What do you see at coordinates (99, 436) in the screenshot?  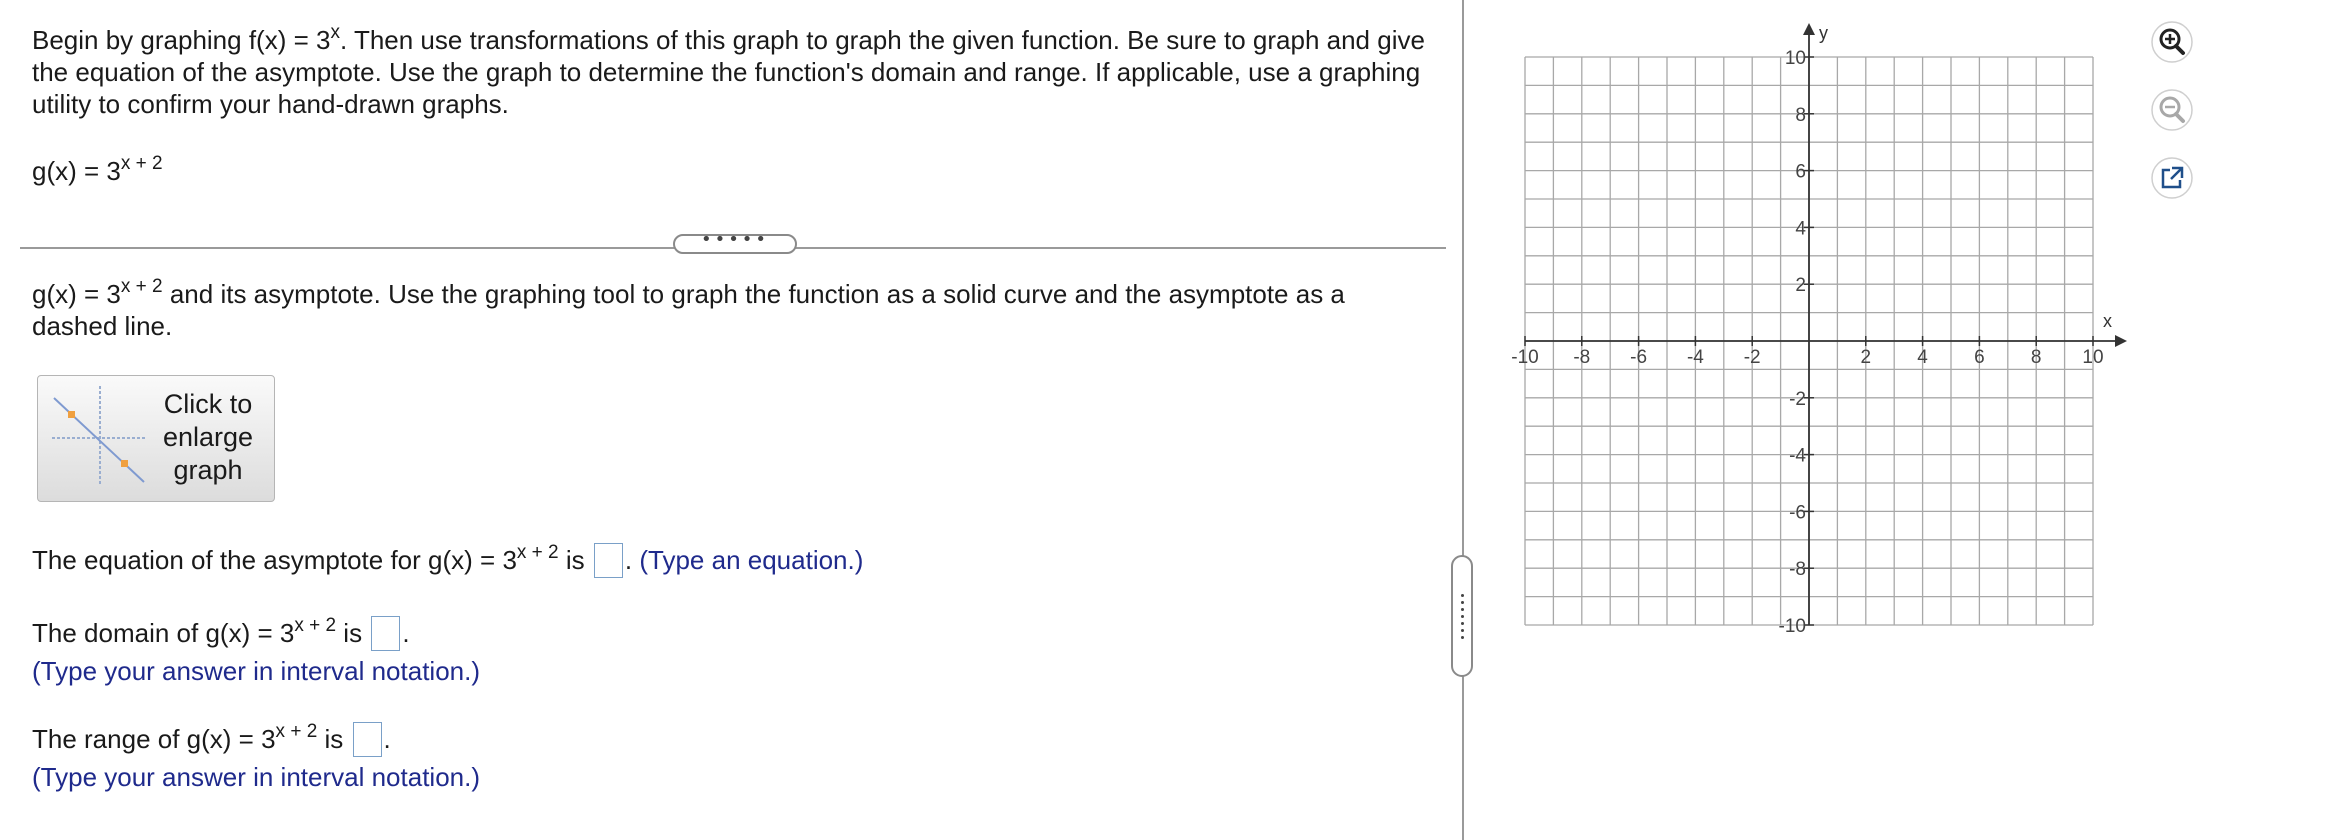 I see `graph-thumbnail-icon` at bounding box center [99, 436].